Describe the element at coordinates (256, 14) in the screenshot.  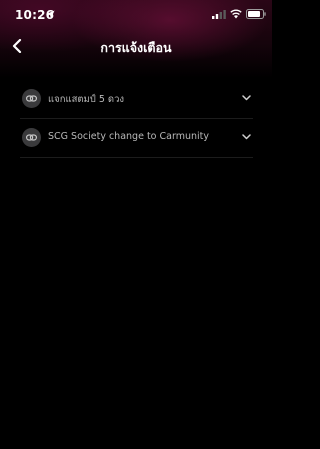
I see `battery-icon` at that location.